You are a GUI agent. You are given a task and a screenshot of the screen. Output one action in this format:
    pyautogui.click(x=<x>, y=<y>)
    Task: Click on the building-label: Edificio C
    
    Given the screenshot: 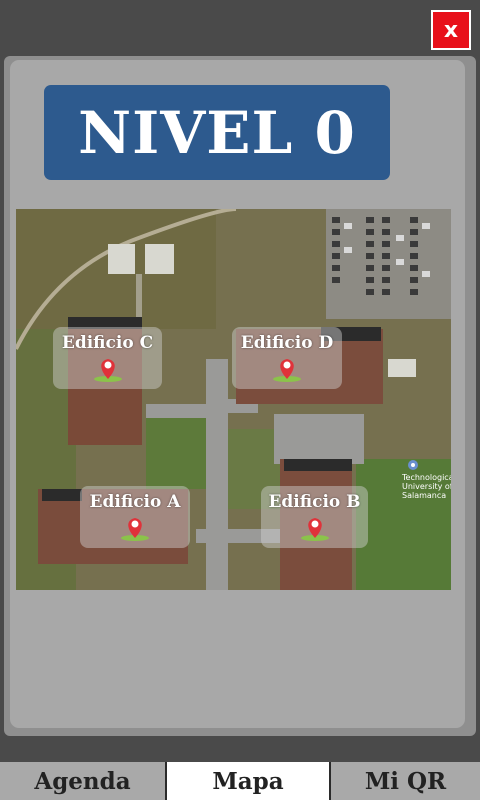 What is the action you would take?
    pyautogui.click(x=107, y=343)
    